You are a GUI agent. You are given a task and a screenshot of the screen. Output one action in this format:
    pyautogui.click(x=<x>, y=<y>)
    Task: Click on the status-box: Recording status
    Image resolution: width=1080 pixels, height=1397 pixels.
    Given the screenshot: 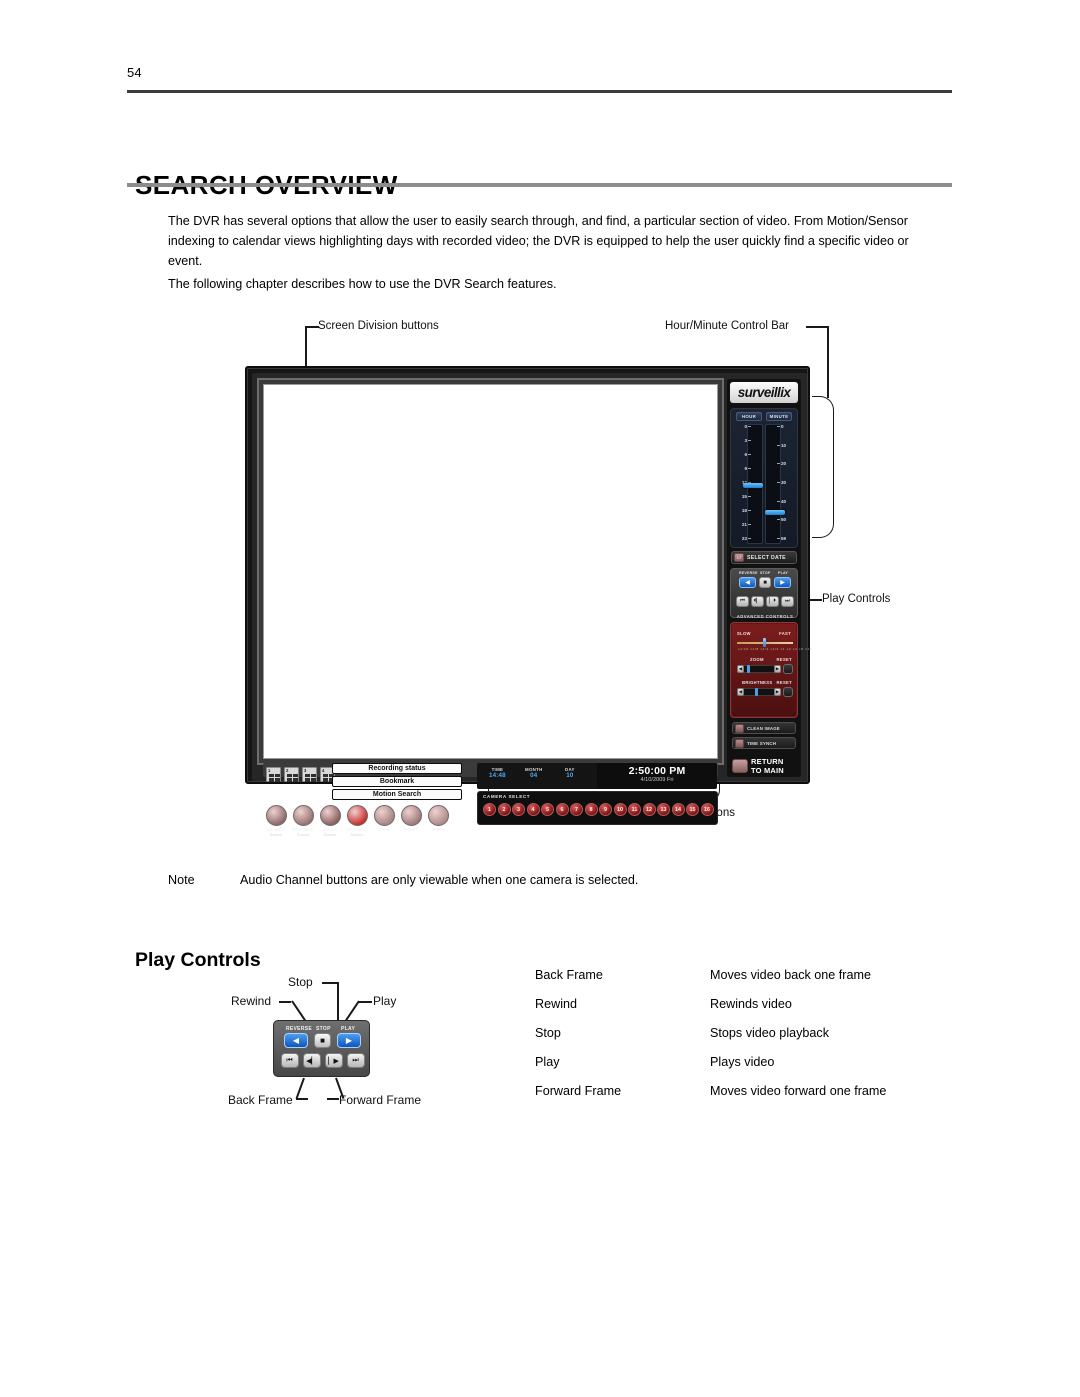 What is the action you would take?
    pyautogui.click(x=397, y=768)
    